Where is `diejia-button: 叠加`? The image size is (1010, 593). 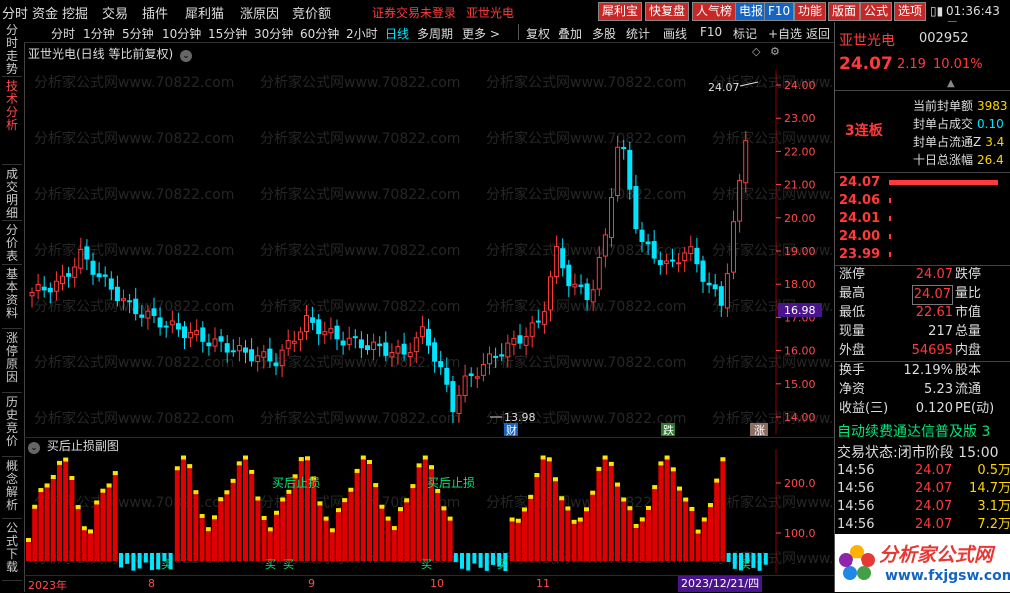 diejia-button: 叠加 is located at coordinates (570, 33).